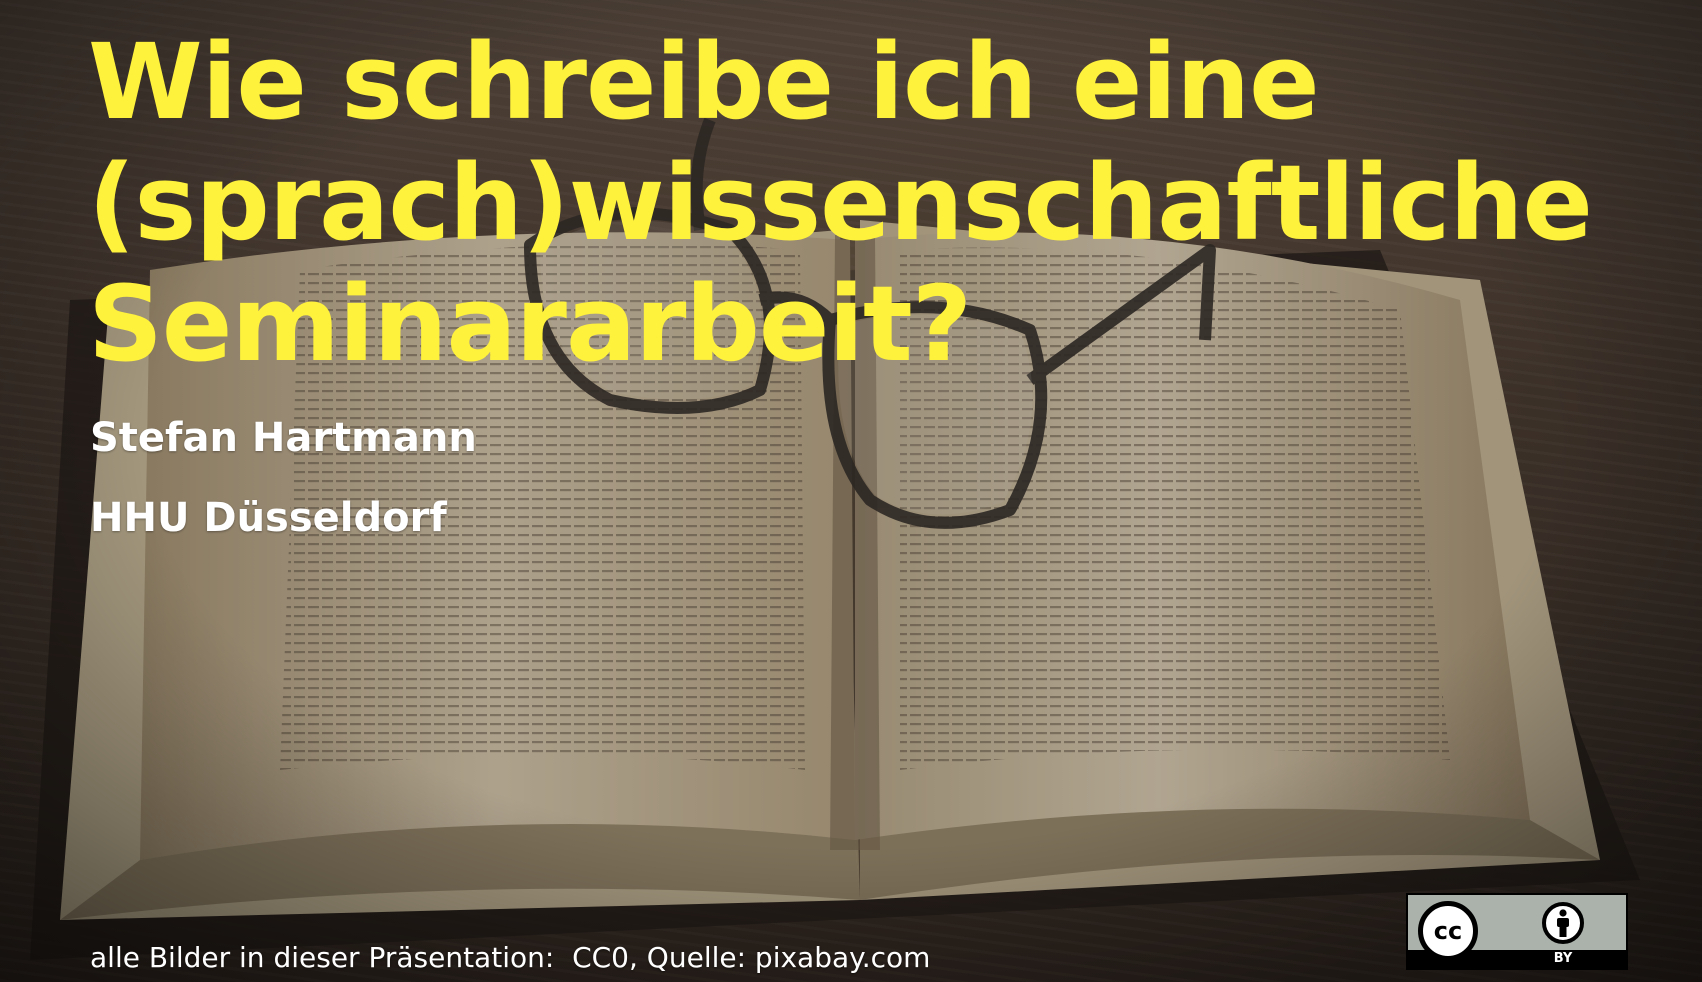 Image resolution: width=1702 pixels, height=982 pixels. Describe the element at coordinates (1563, 958) in the screenshot. I see `by-label: BY` at that location.